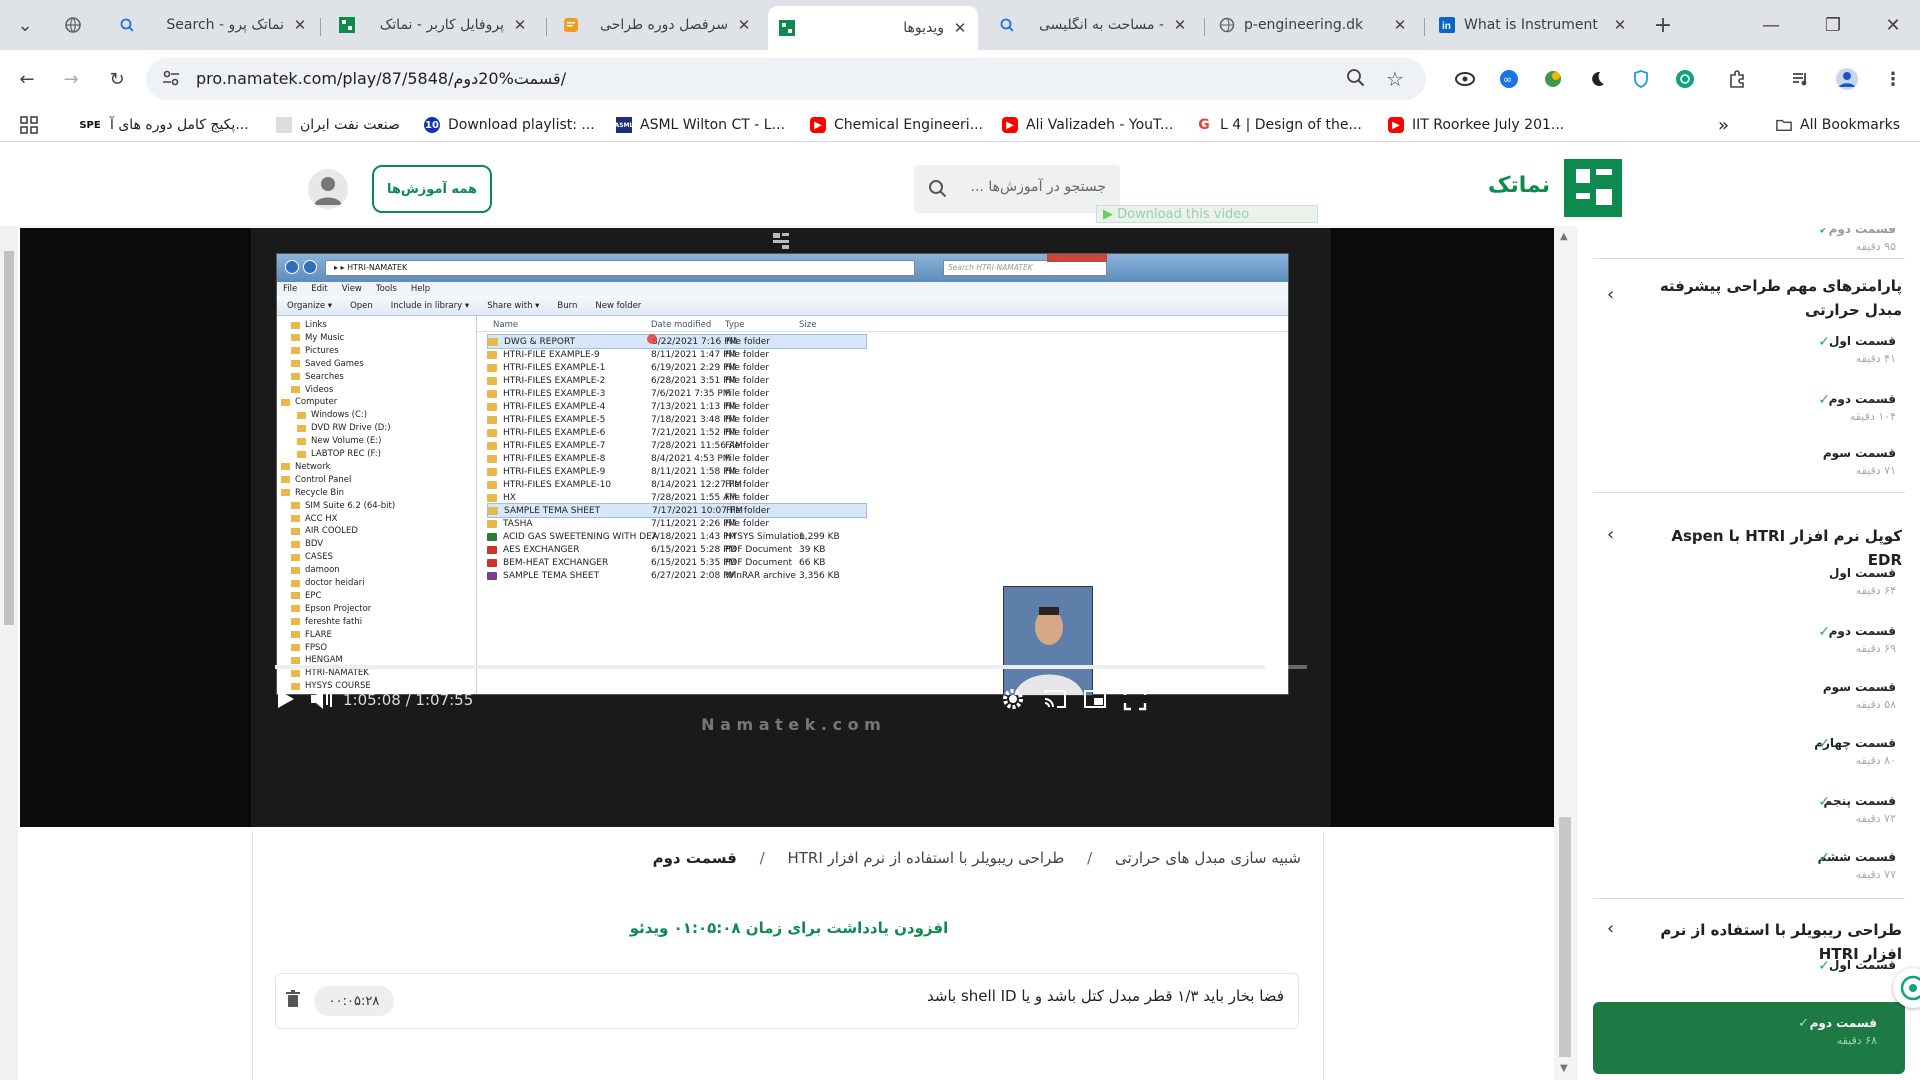 This screenshot has height=1080, width=1920. I want to click on picture-in-picture-icon, so click(1095, 699).